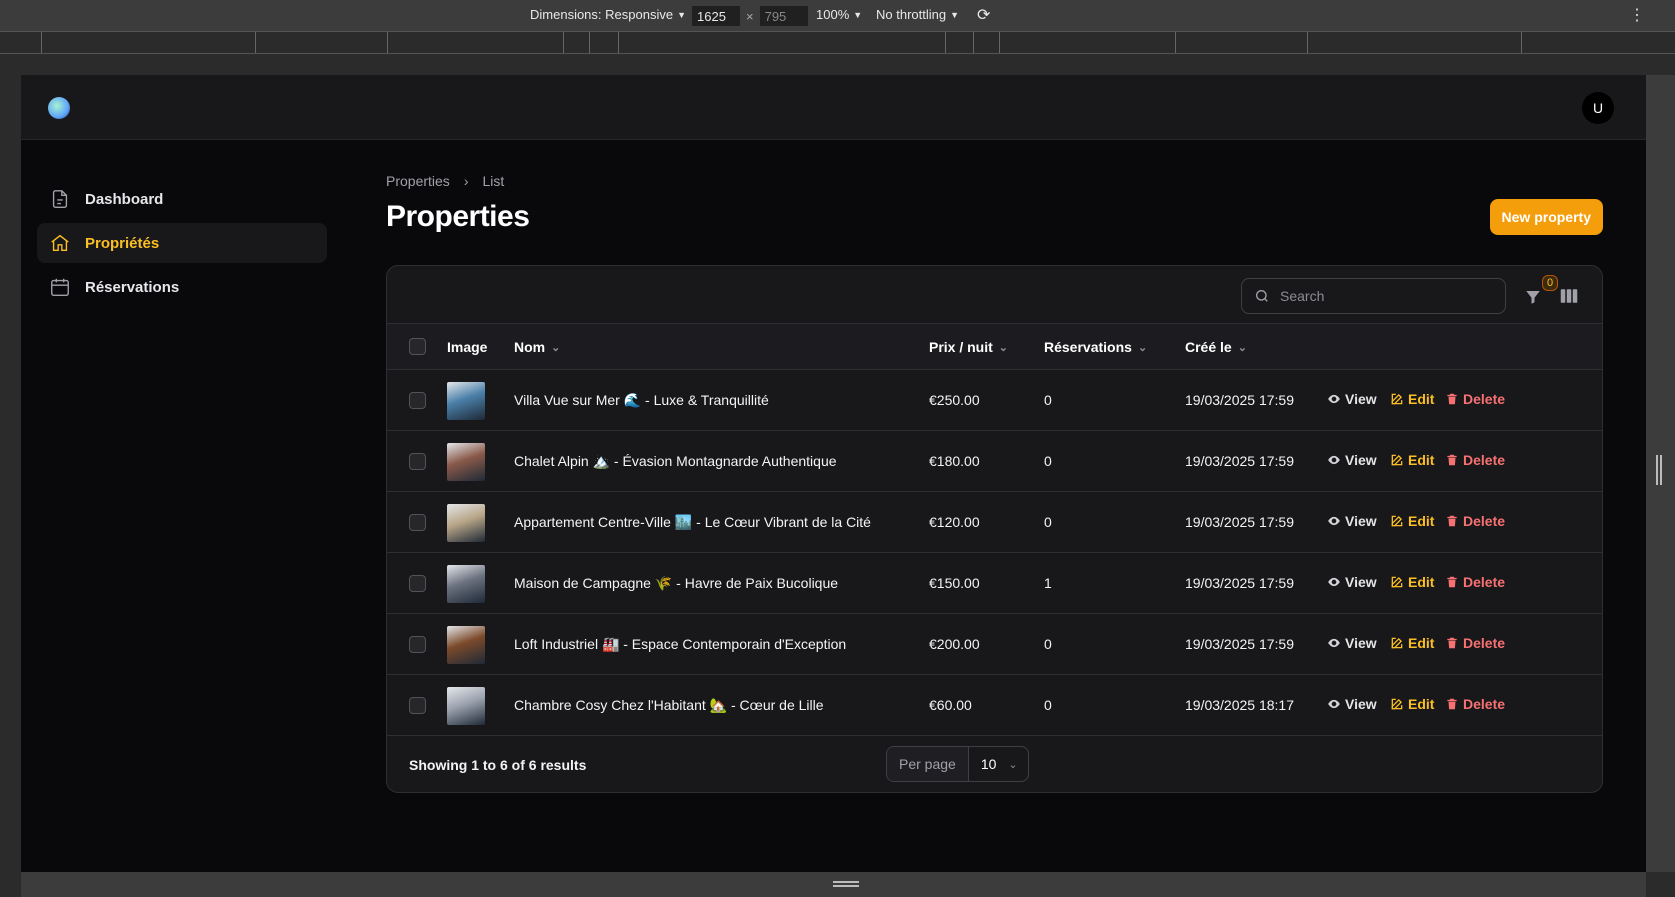 This screenshot has height=897, width=1675. I want to click on rotate-icon: ⟳, so click(983, 15).